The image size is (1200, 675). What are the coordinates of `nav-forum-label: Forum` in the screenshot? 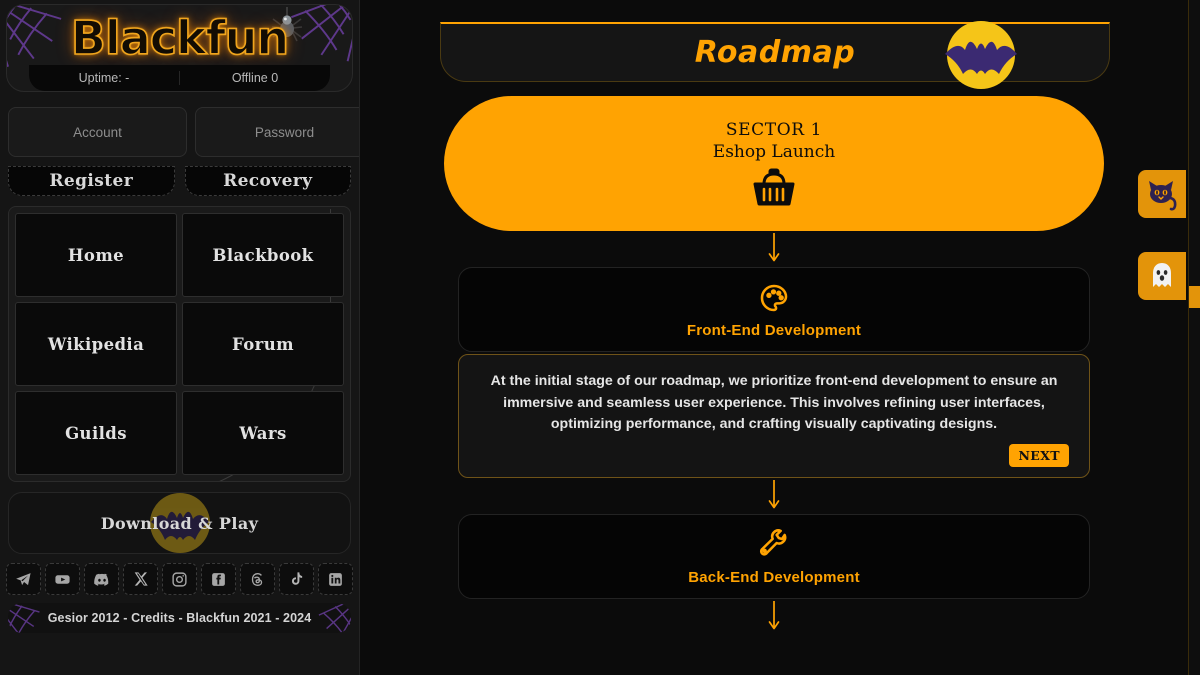 It's located at (263, 344).